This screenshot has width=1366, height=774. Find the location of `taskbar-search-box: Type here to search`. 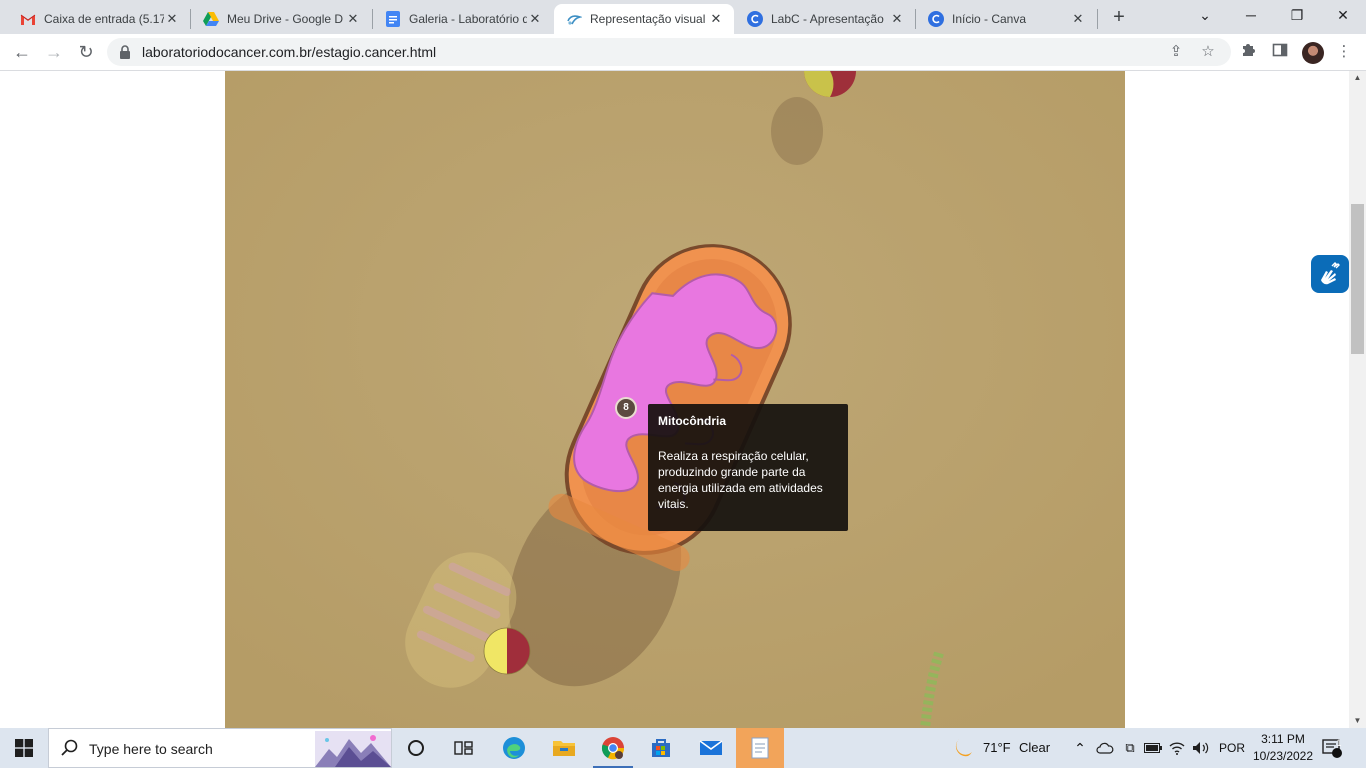

taskbar-search-box: Type here to search is located at coordinates (220, 748).